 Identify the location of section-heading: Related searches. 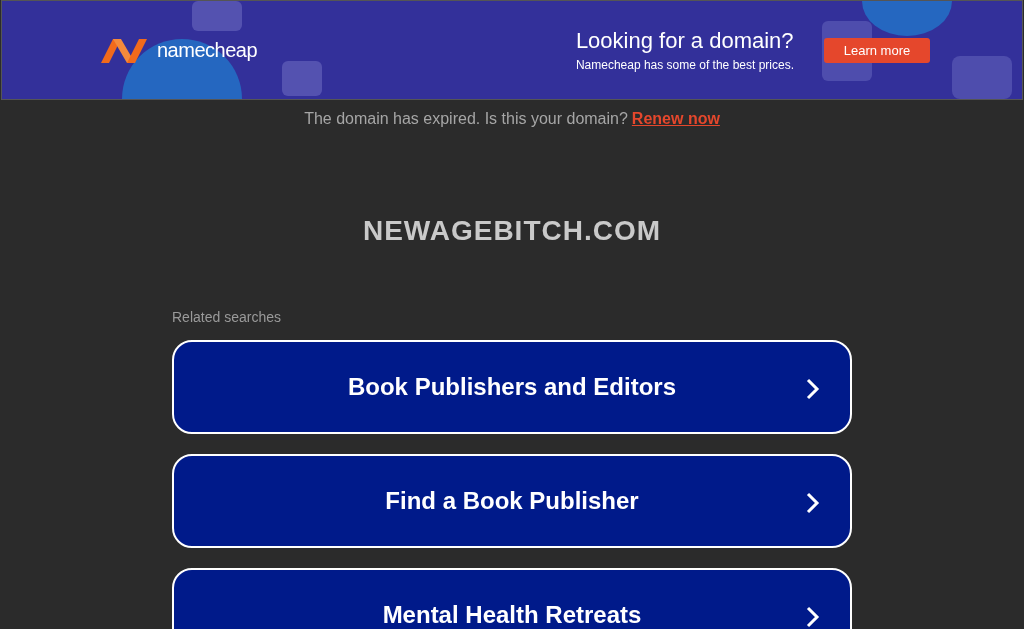
(226, 317).